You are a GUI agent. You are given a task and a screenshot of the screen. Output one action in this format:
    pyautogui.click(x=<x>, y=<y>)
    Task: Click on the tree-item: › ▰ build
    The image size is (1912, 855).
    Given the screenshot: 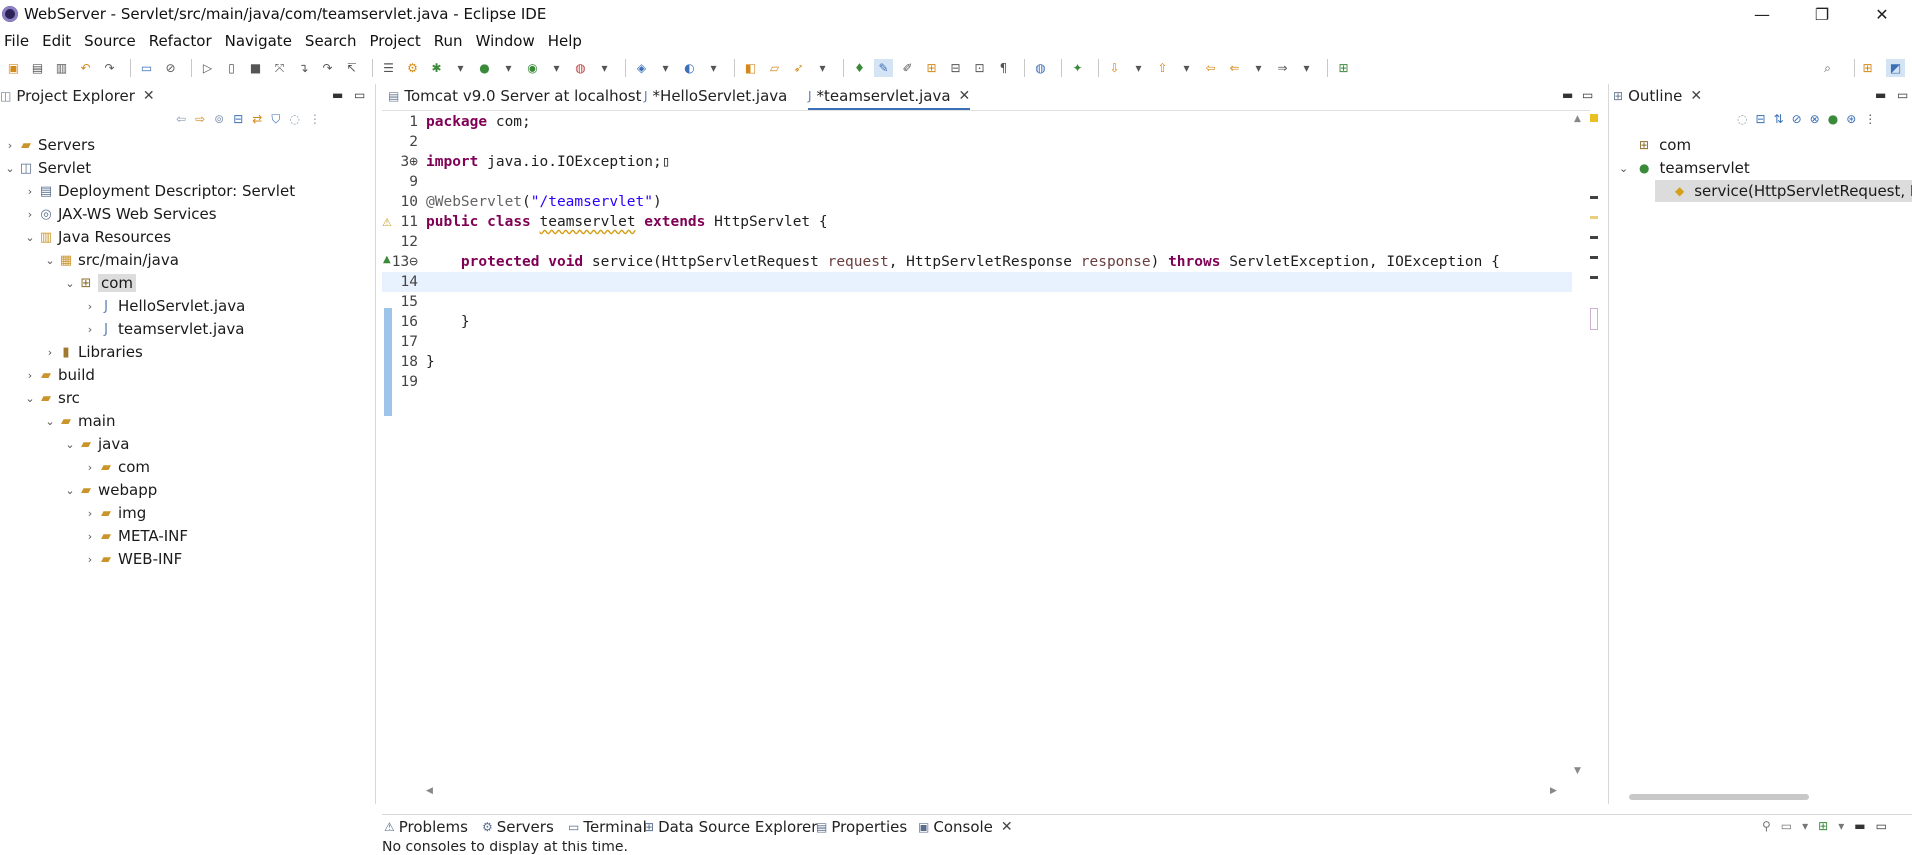 What is the action you would take?
    pyautogui.click(x=58, y=375)
    